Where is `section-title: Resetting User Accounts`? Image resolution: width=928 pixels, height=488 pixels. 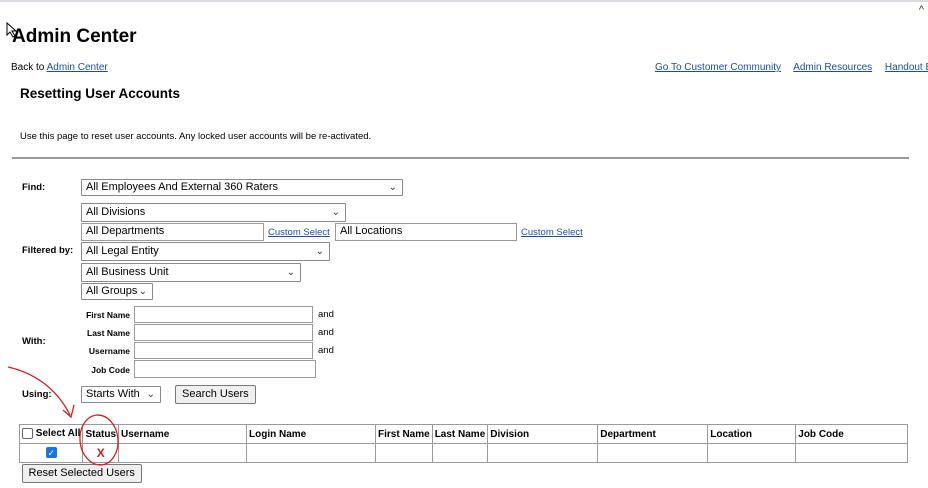
section-title: Resetting User Accounts is located at coordinates (100, 93).